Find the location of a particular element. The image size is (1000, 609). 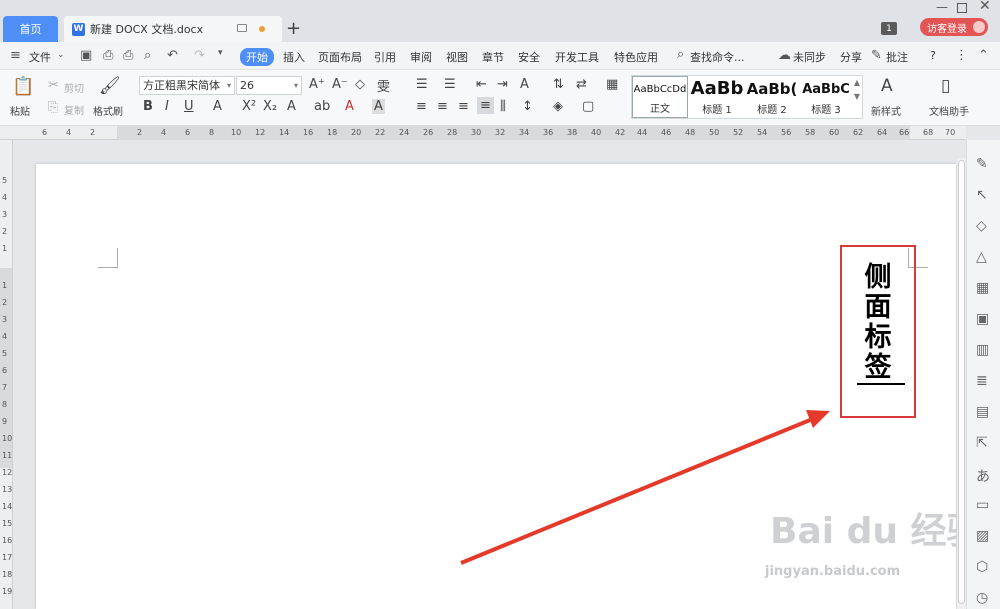

vertical-scrollbar is located at coordinates (961, 383).